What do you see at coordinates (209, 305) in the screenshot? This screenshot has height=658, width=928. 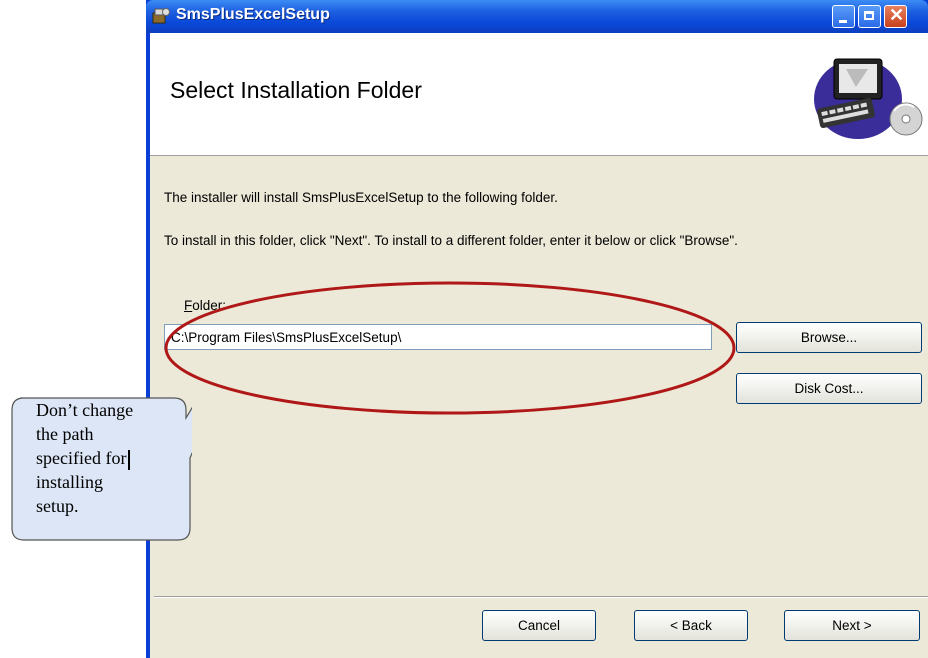 I see `folder-label-text: older:` at bounding box center [209, 305].